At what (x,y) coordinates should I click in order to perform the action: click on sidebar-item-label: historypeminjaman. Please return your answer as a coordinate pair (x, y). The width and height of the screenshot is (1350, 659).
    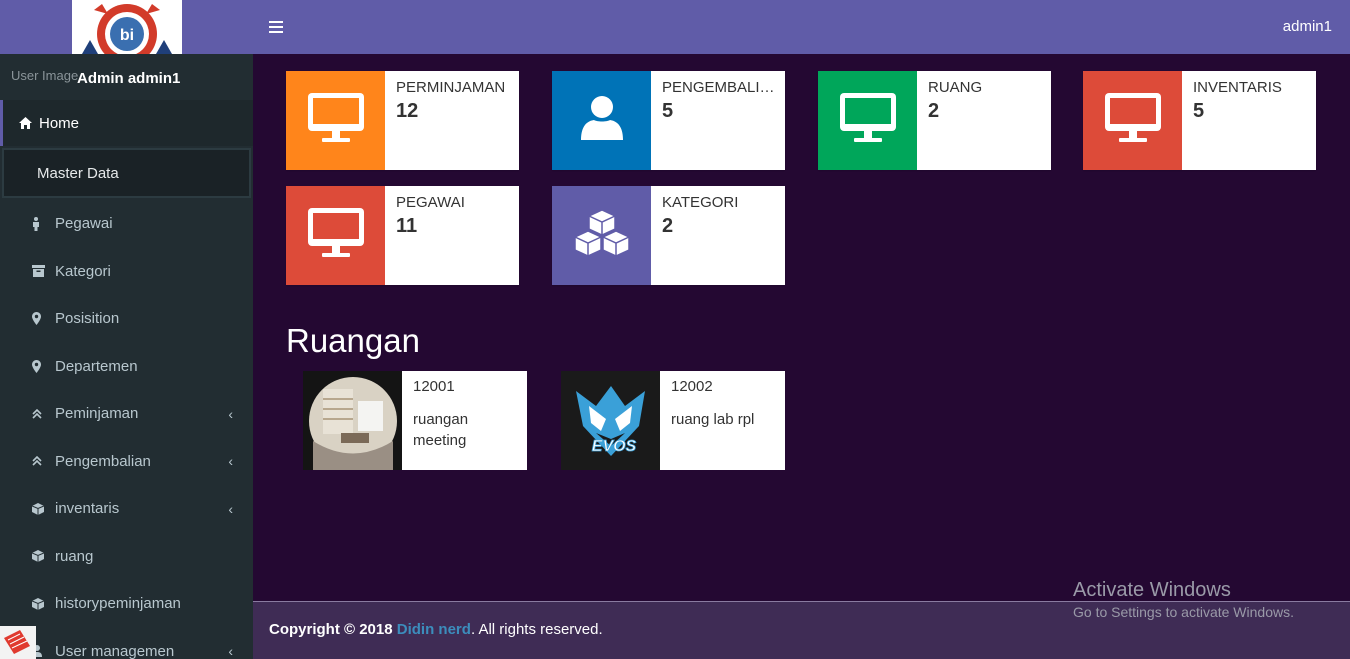
    Looking at the image, I should click on (118, 604).